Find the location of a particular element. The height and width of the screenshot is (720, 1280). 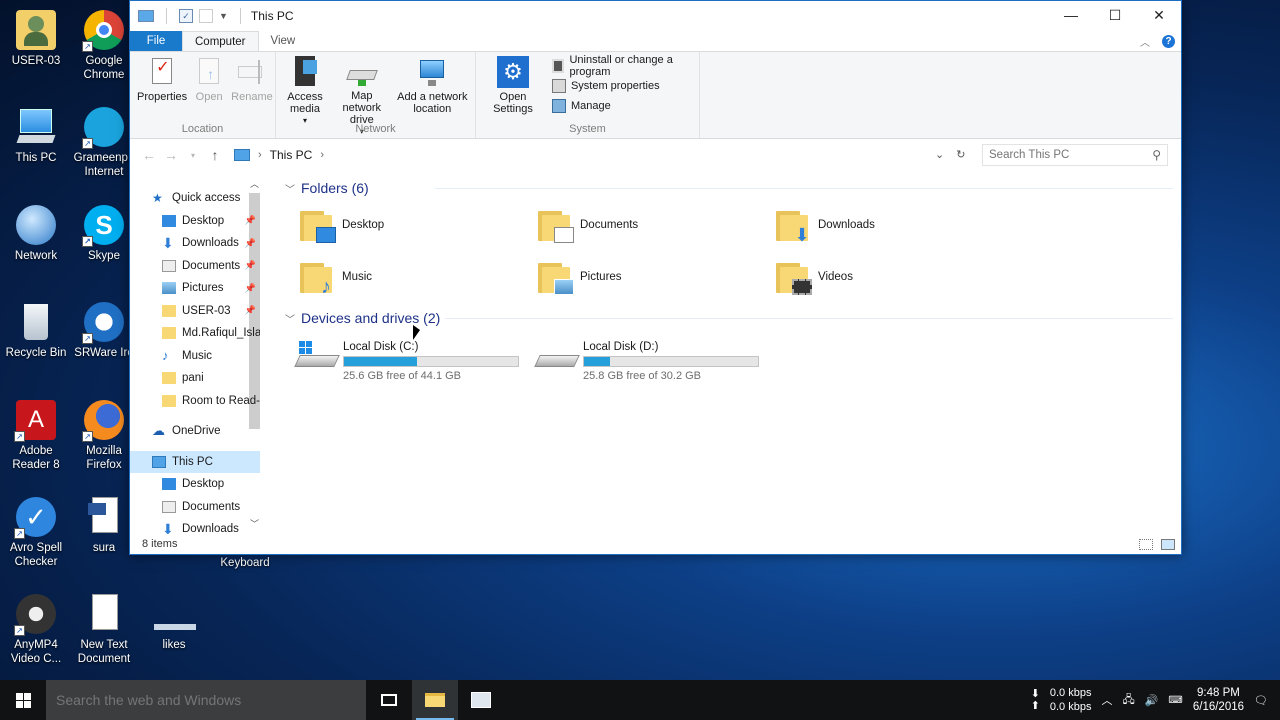

nav-item-music: ♪ Music is located at coordinates (195, 356).